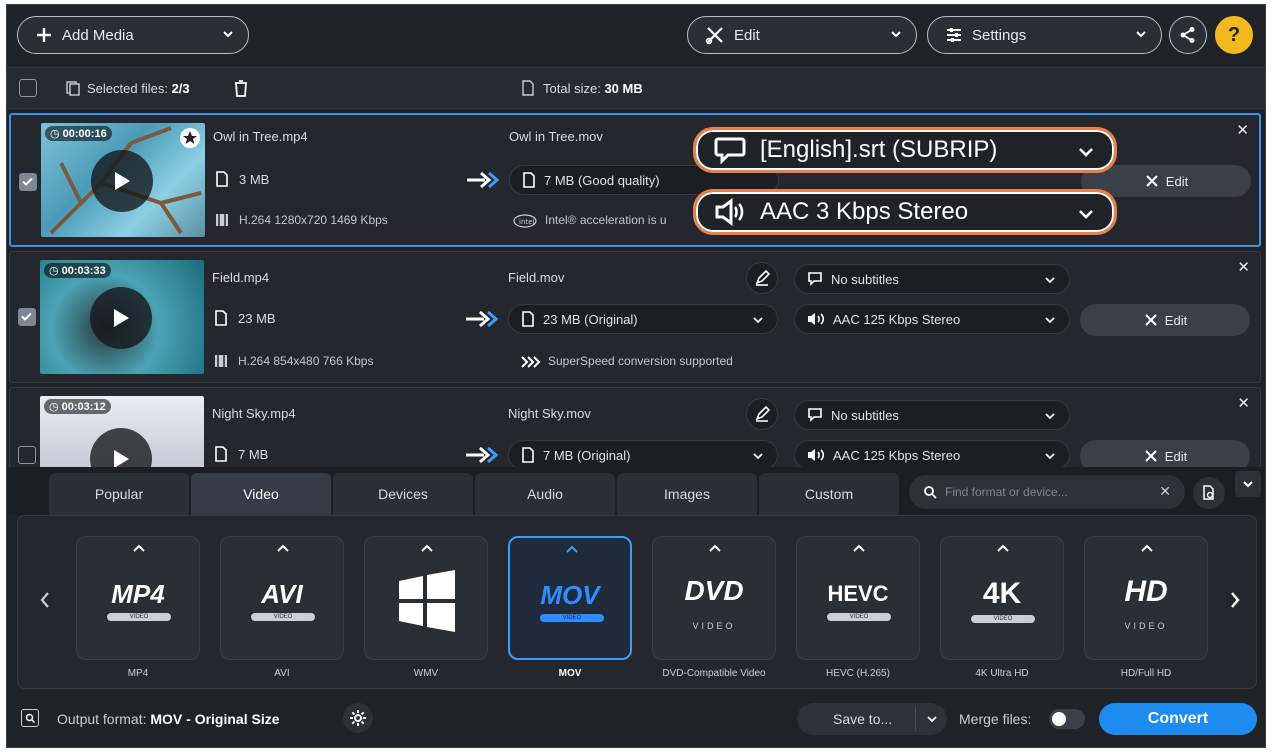 The image size is (1273, 752). What do you see at coordinates (1047, 492) in the screenshot?
I see `format-search-field: Find format or device... ✕` at bounding box center [1047, 492].